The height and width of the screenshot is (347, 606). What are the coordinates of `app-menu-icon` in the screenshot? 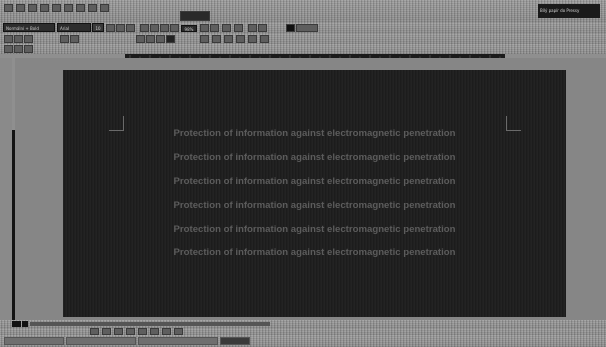 It's located at (8, 8).